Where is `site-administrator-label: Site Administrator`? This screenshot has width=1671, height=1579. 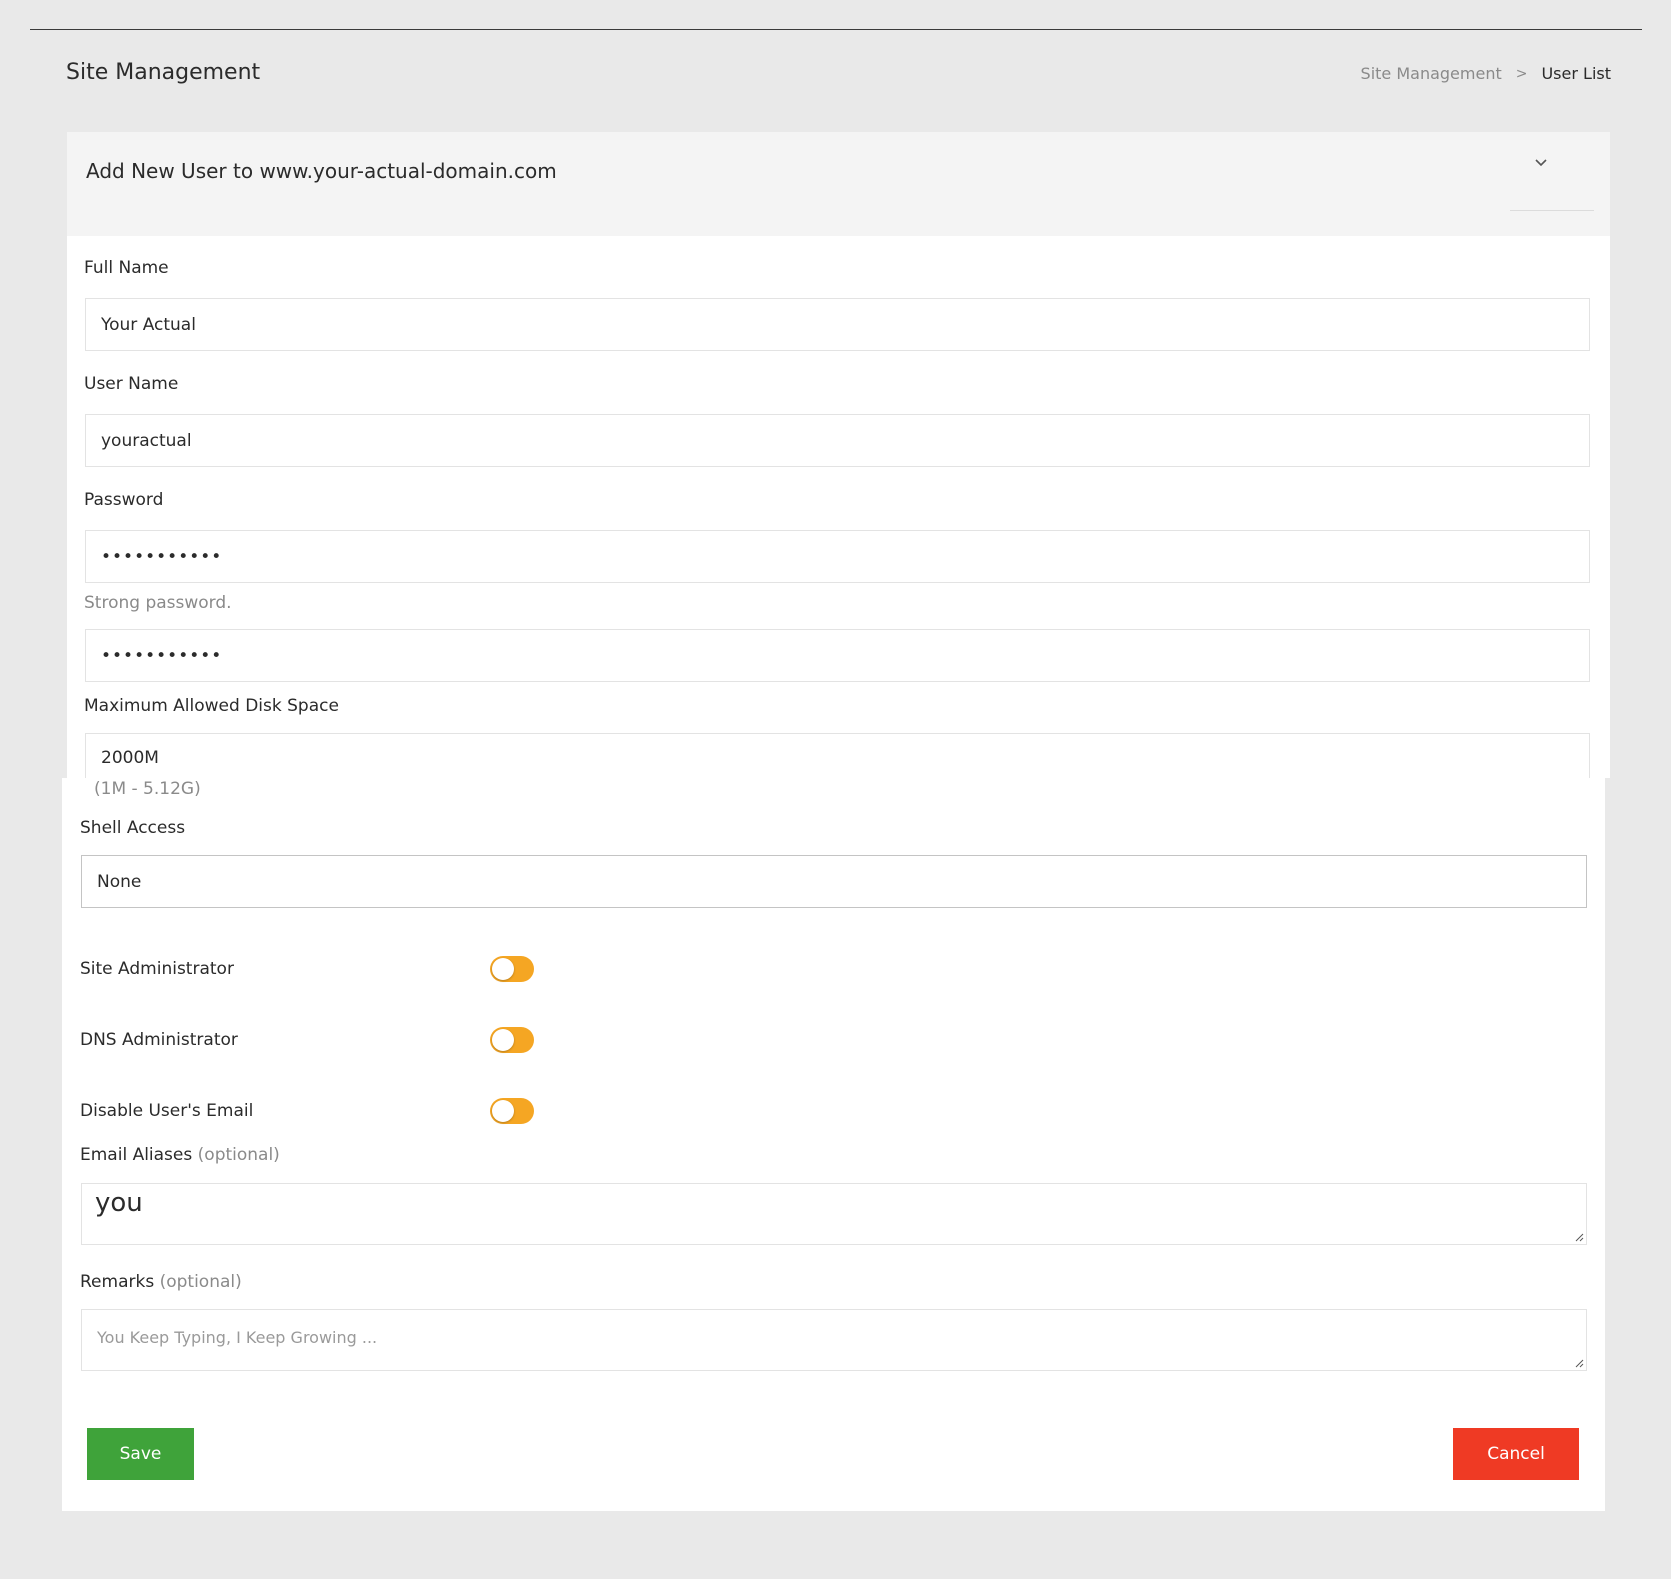 site-administrator-label: Site Administrator is located at coordinates (157, 969).